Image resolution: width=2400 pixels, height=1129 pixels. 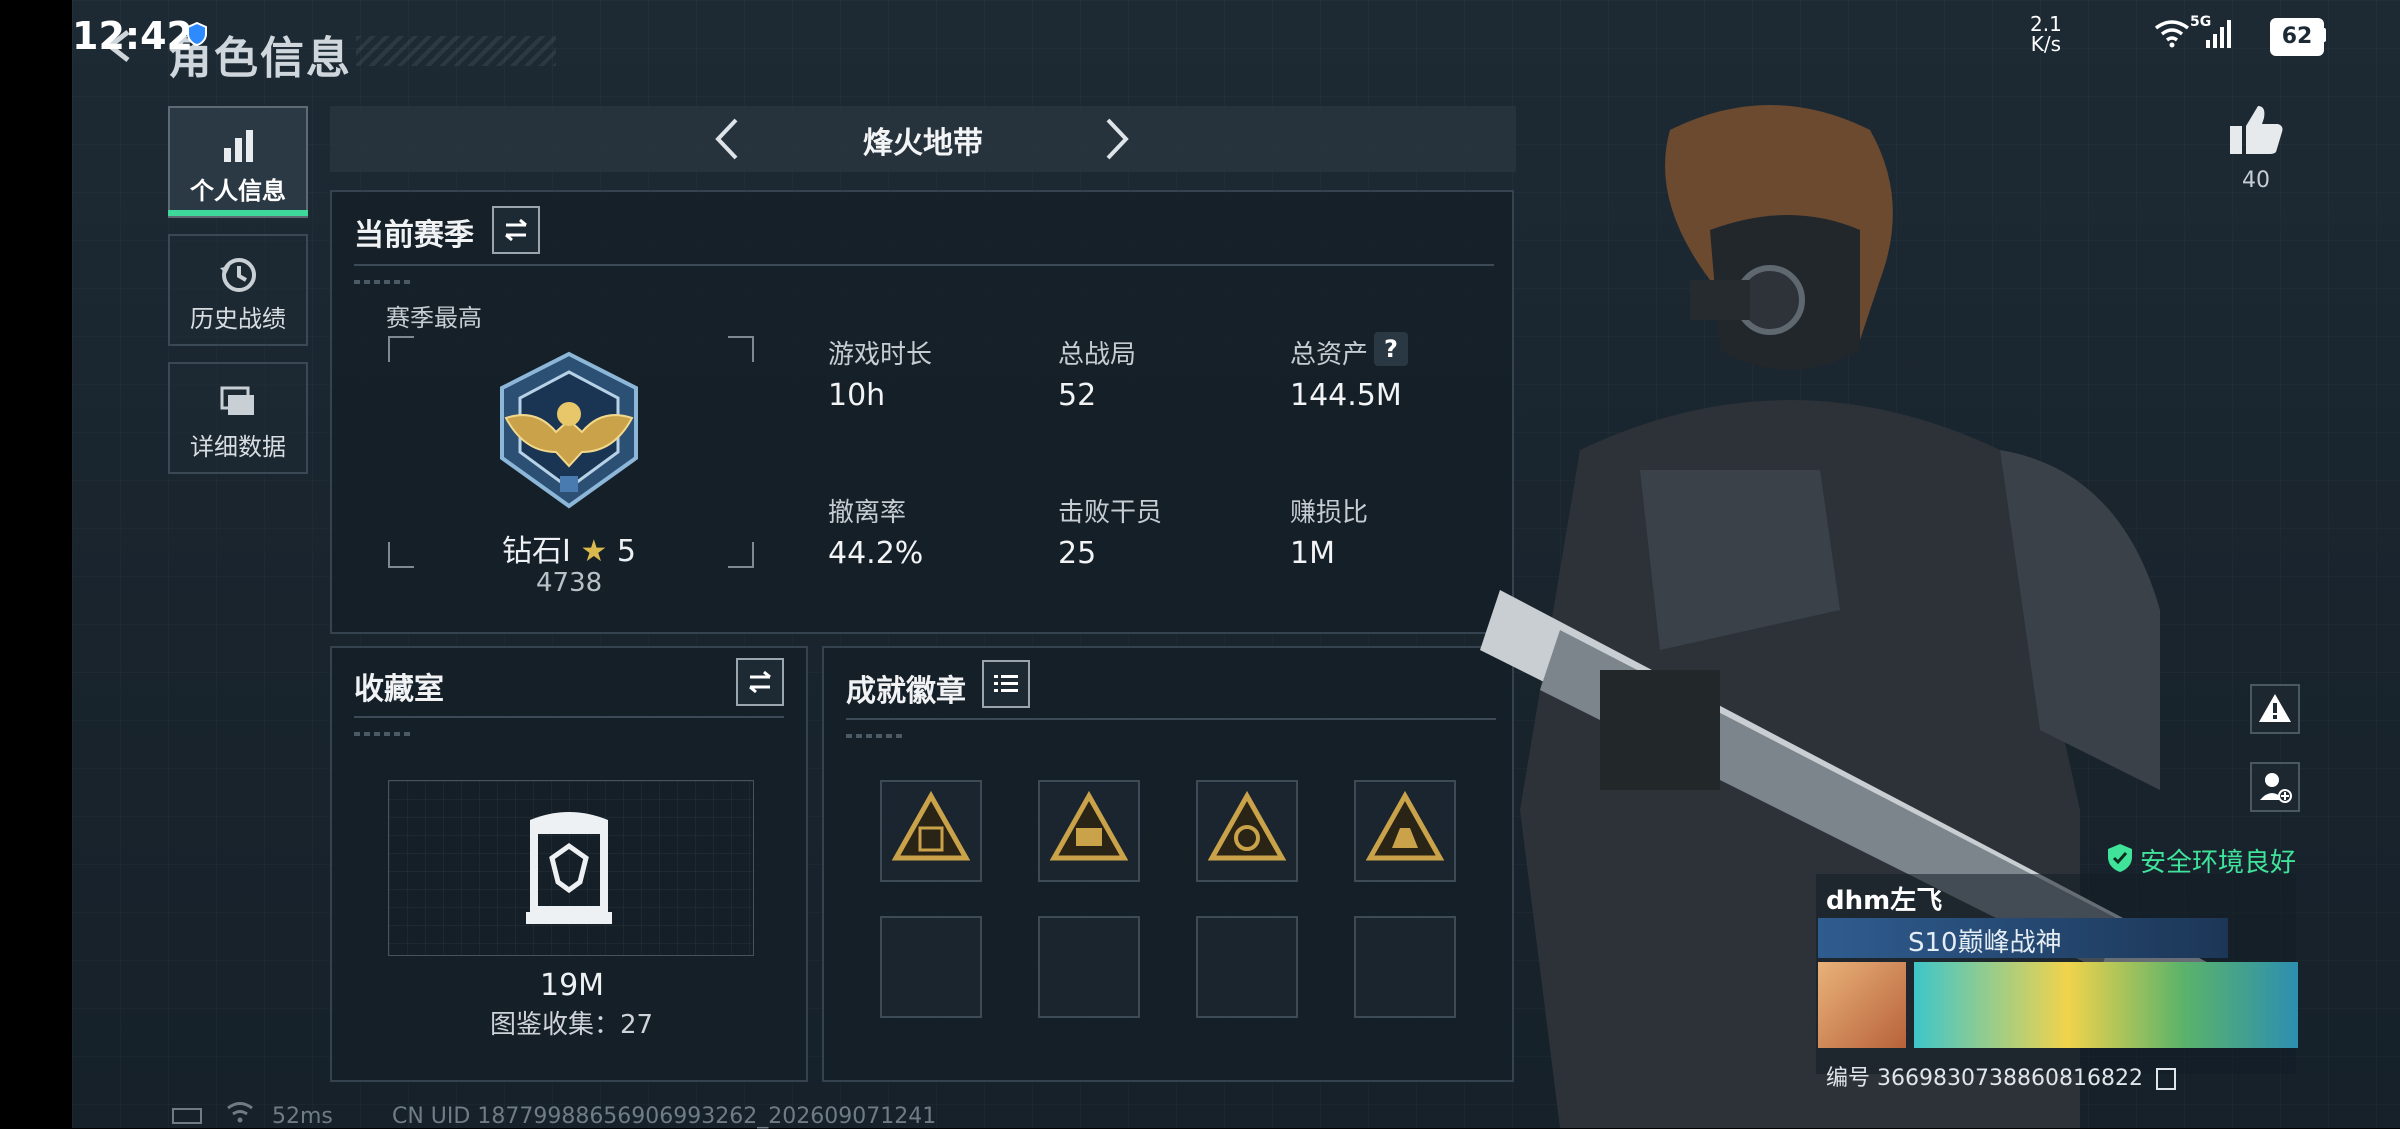 I want to click on list-icon, so click(x=1006, y=683).